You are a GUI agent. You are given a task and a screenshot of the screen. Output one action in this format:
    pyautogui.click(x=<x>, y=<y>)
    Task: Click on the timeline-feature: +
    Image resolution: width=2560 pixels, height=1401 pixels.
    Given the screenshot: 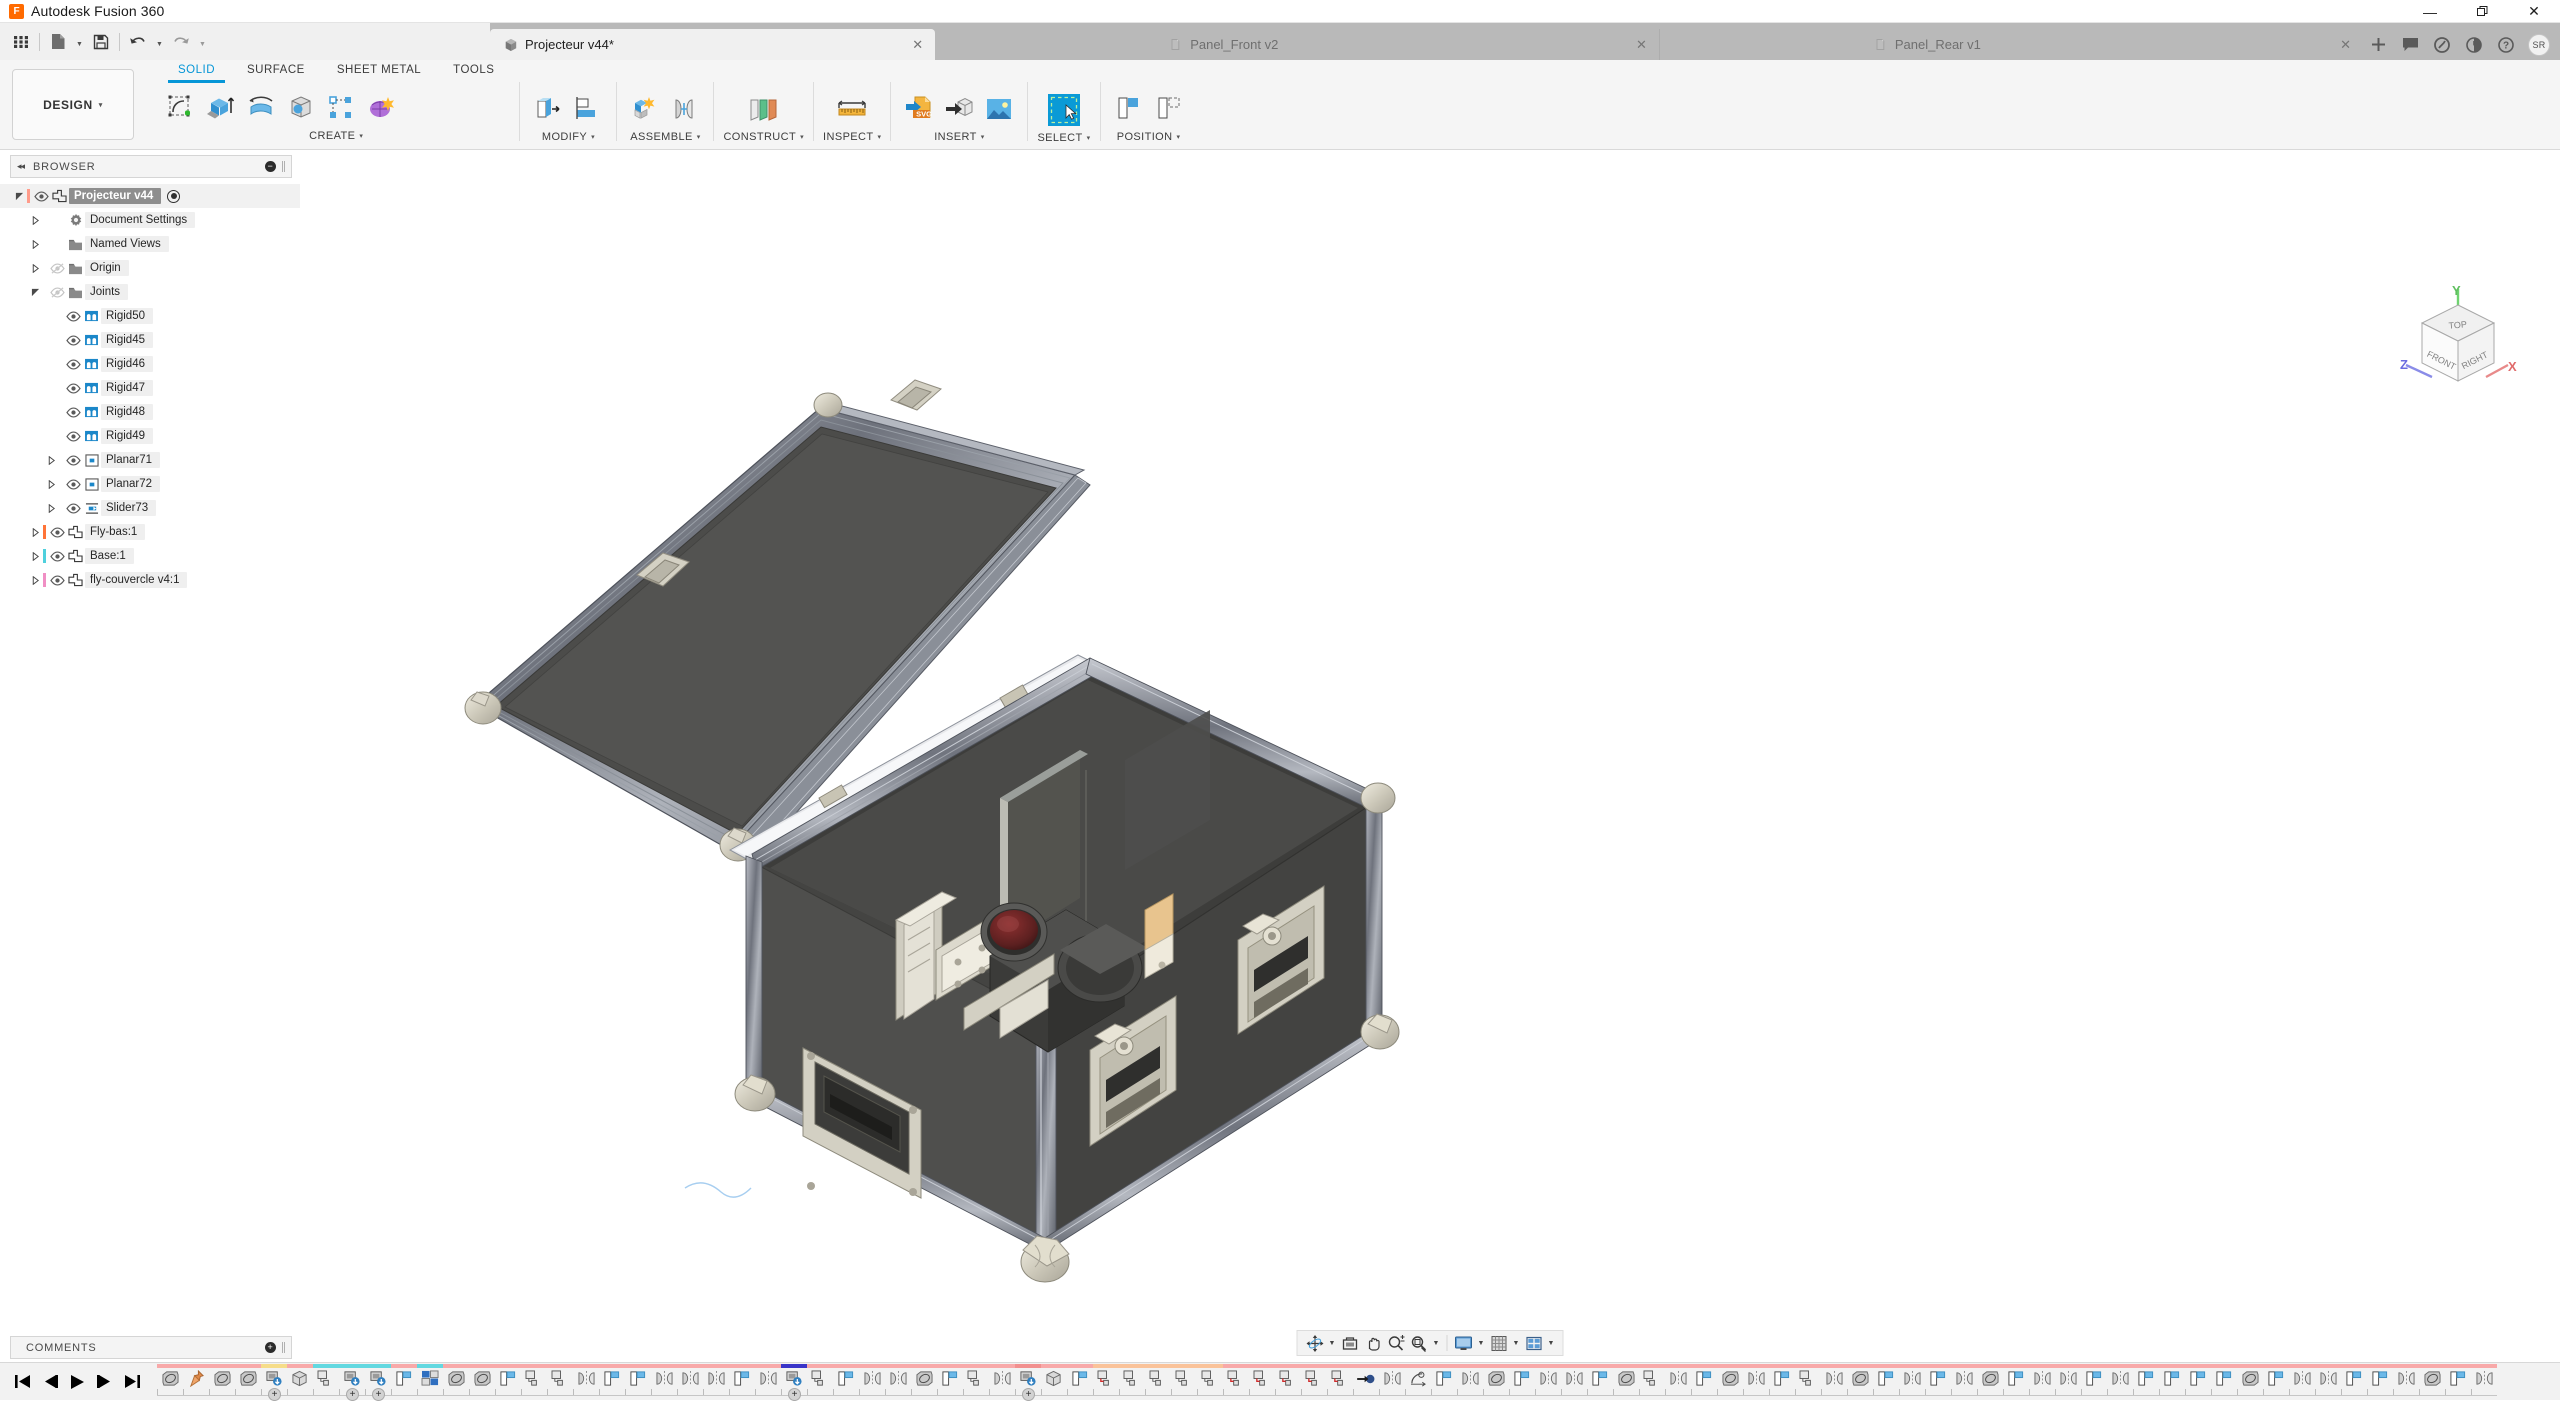 What is the action you would take?
    pyautogui.click(x=1028, y=1382)
    